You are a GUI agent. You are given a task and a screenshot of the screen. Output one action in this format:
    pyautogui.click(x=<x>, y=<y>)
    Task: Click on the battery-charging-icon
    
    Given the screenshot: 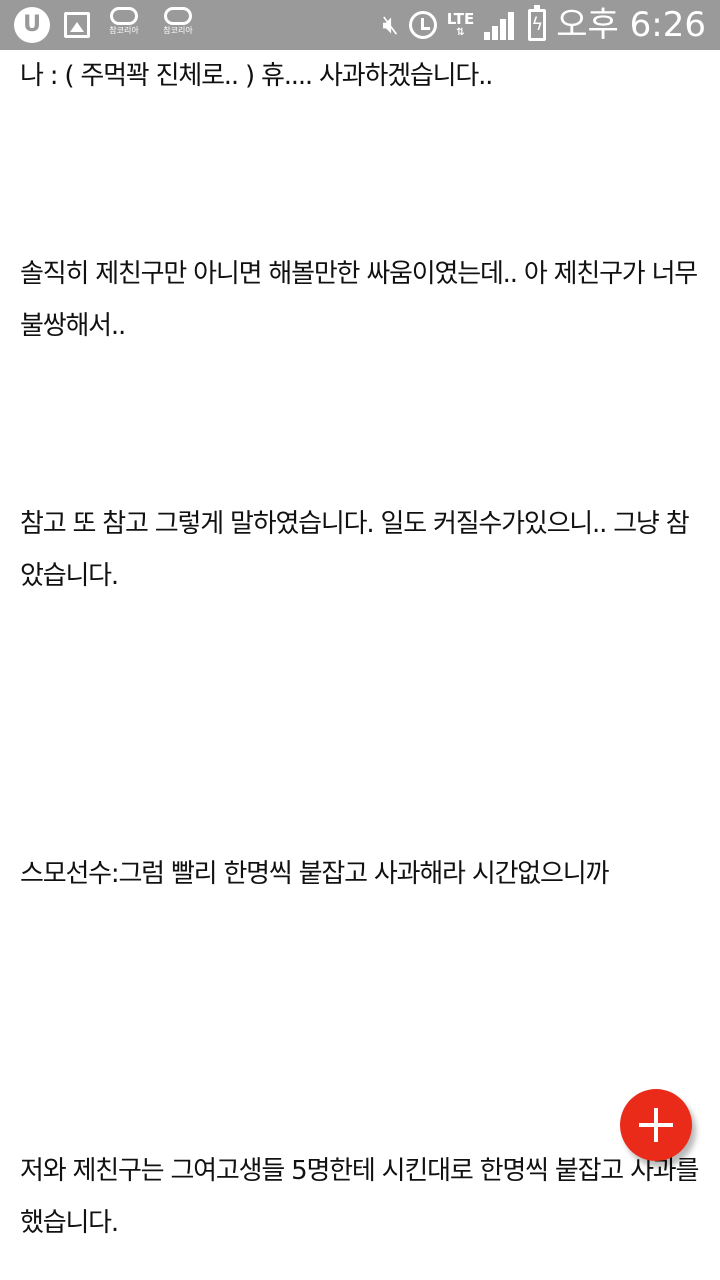 What is the action you would take?
    pyautogui.click(x=537, y=23)
    